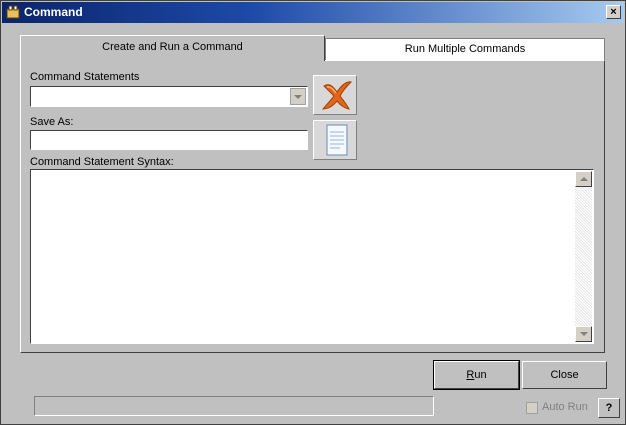  What do you see at coordinates (298, 96) in the screenshot?
I see `chevron-down-icon` at bounding box center [298, 96].